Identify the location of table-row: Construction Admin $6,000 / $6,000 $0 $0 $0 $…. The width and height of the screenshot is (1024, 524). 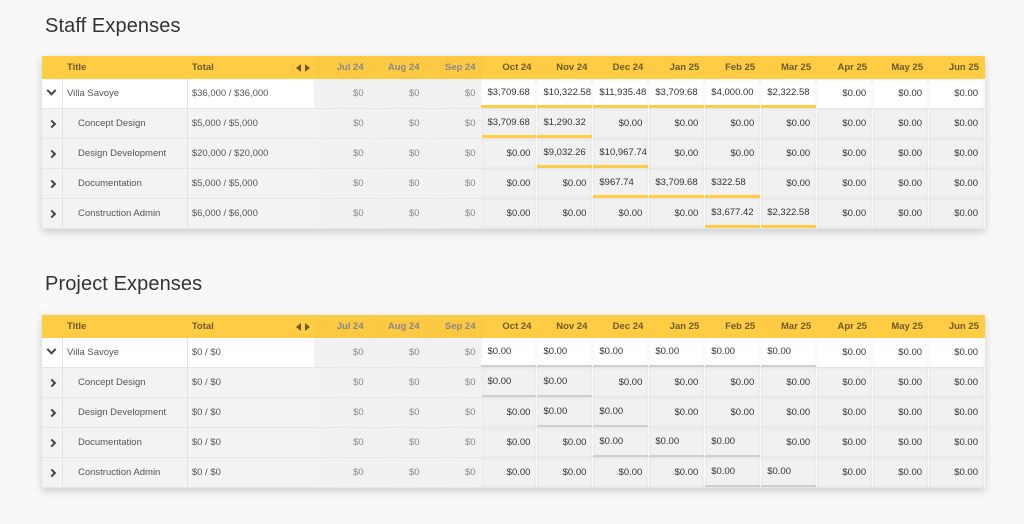
(513, 214).